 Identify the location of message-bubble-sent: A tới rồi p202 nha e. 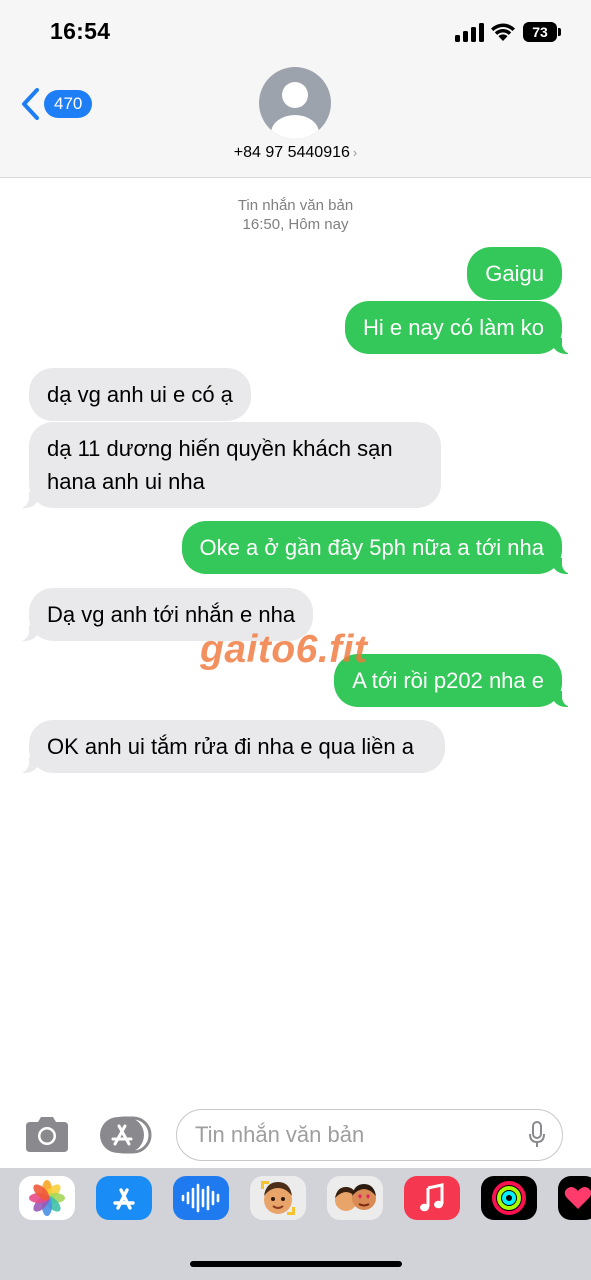
(454, 680).